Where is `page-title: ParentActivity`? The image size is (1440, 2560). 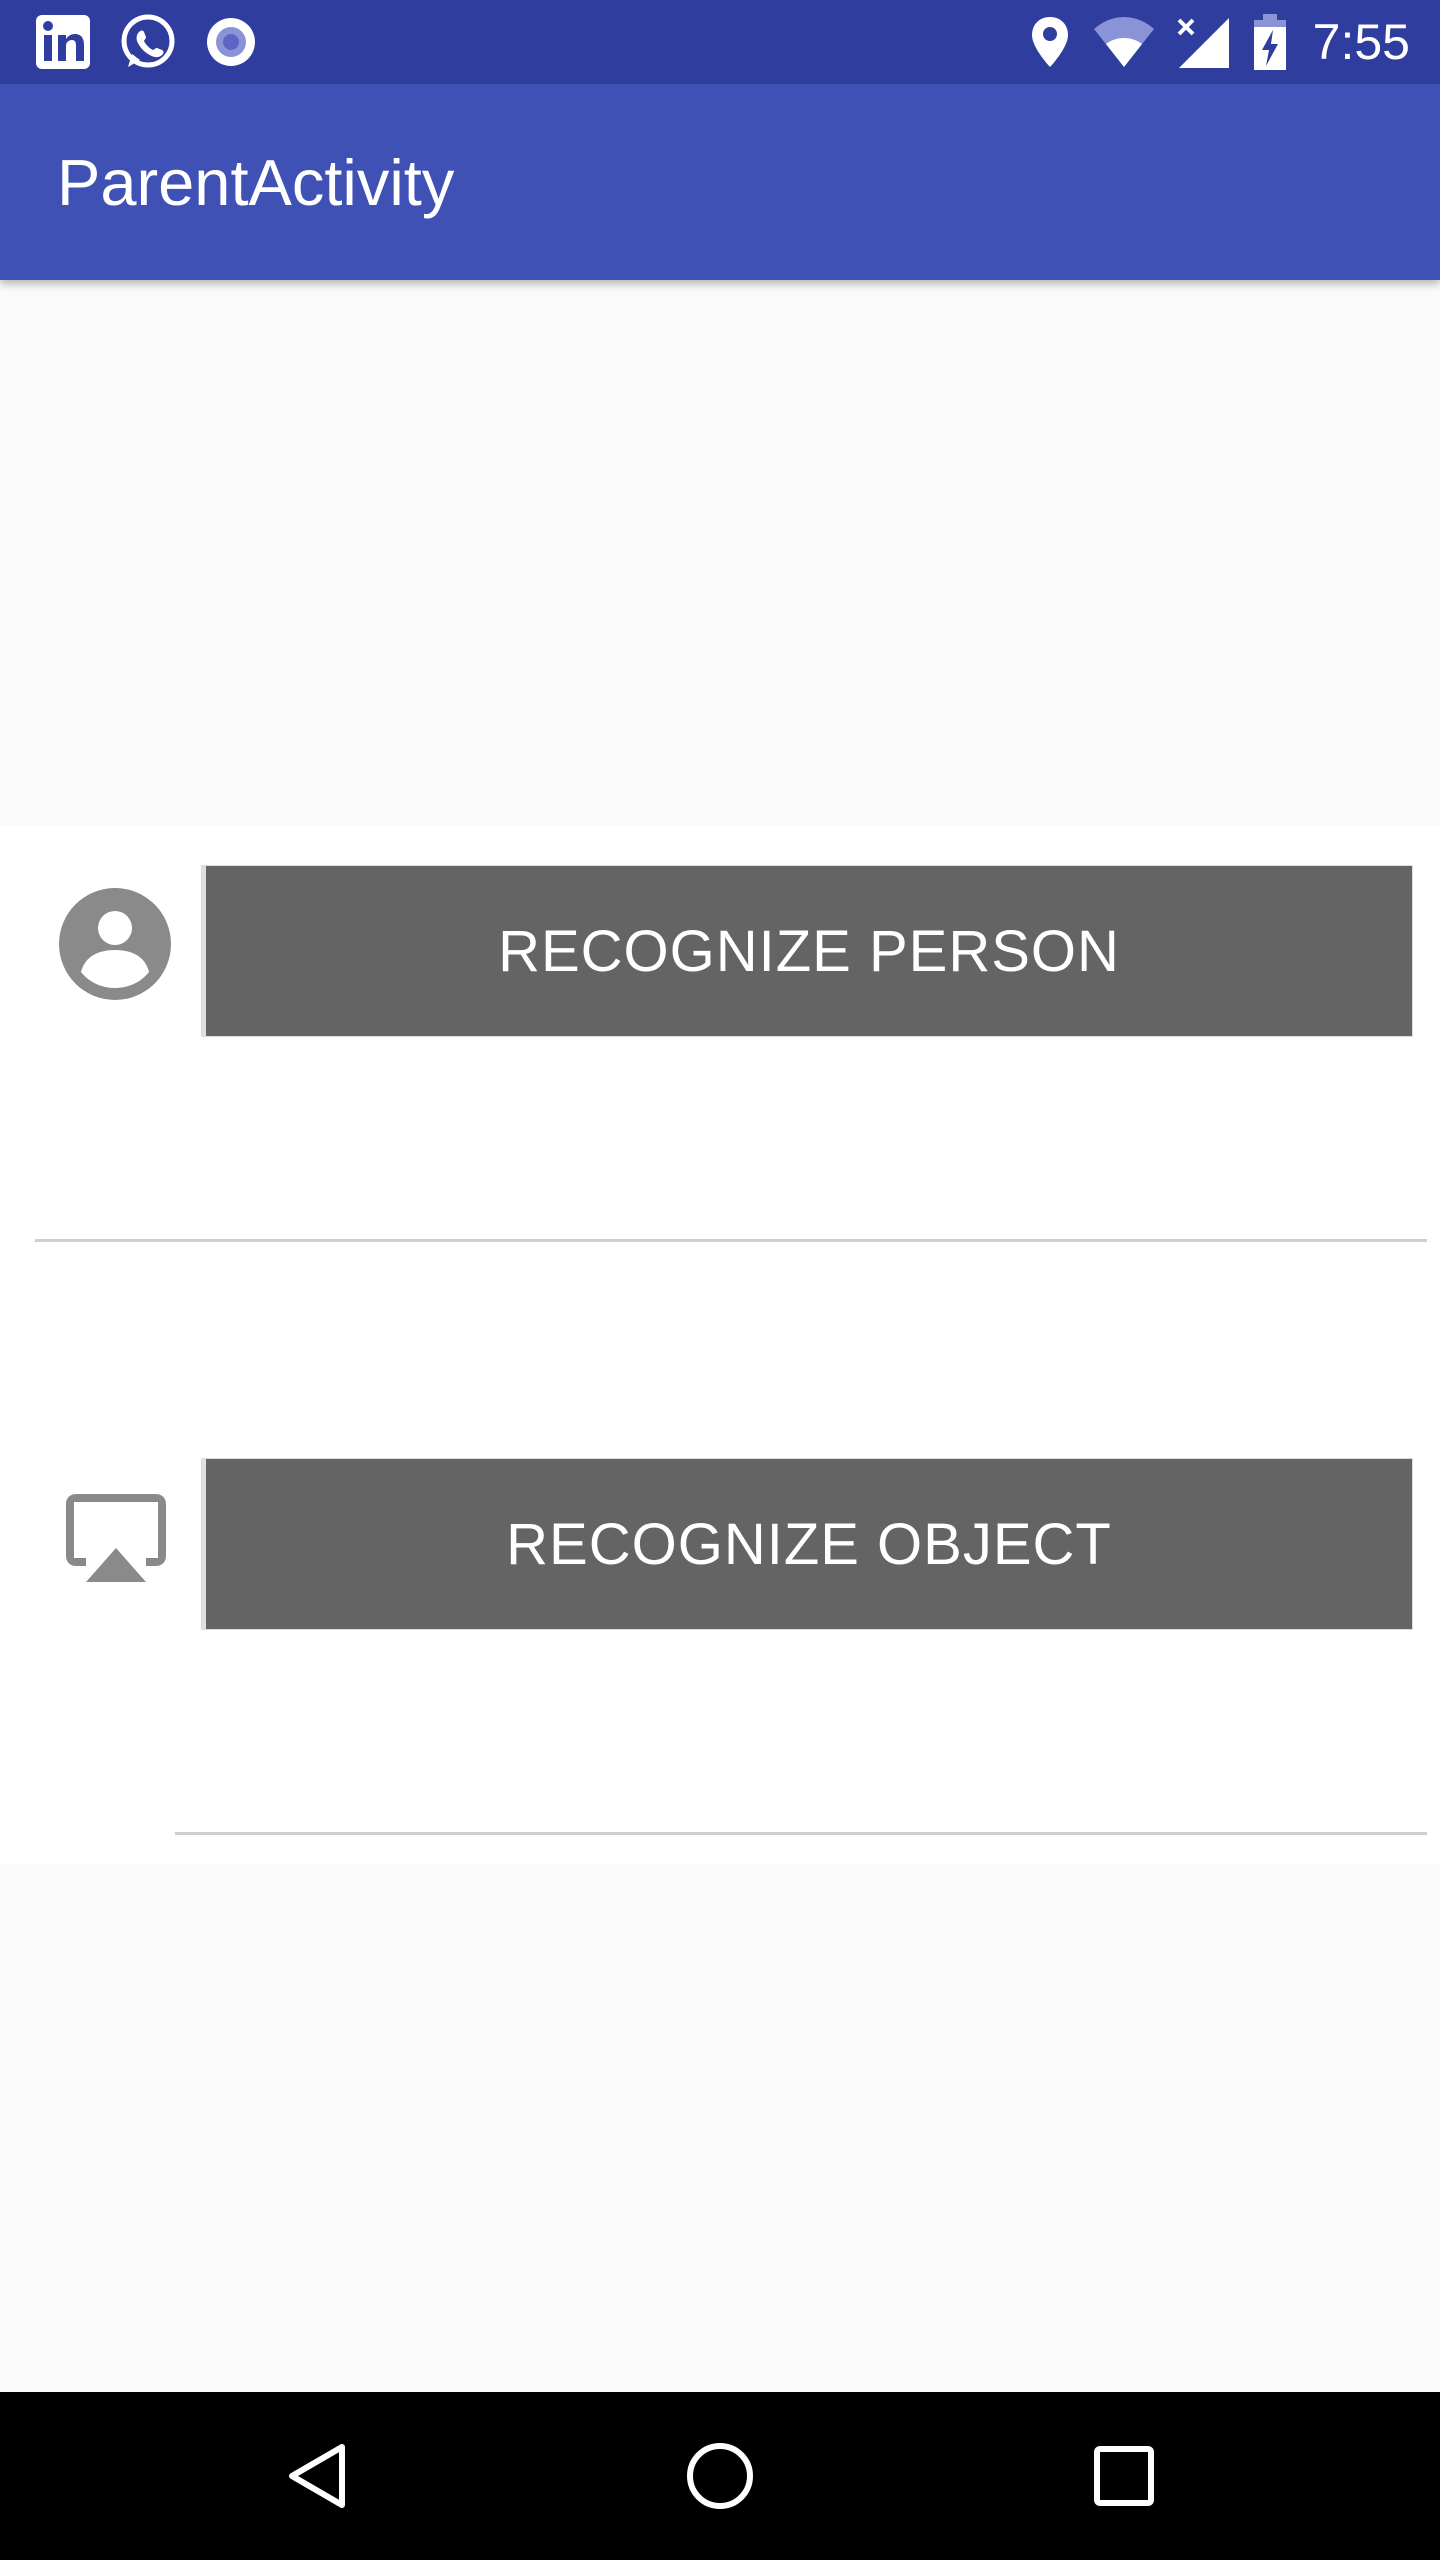 page-title: ParentActivity is located at coordinates (256, 182).